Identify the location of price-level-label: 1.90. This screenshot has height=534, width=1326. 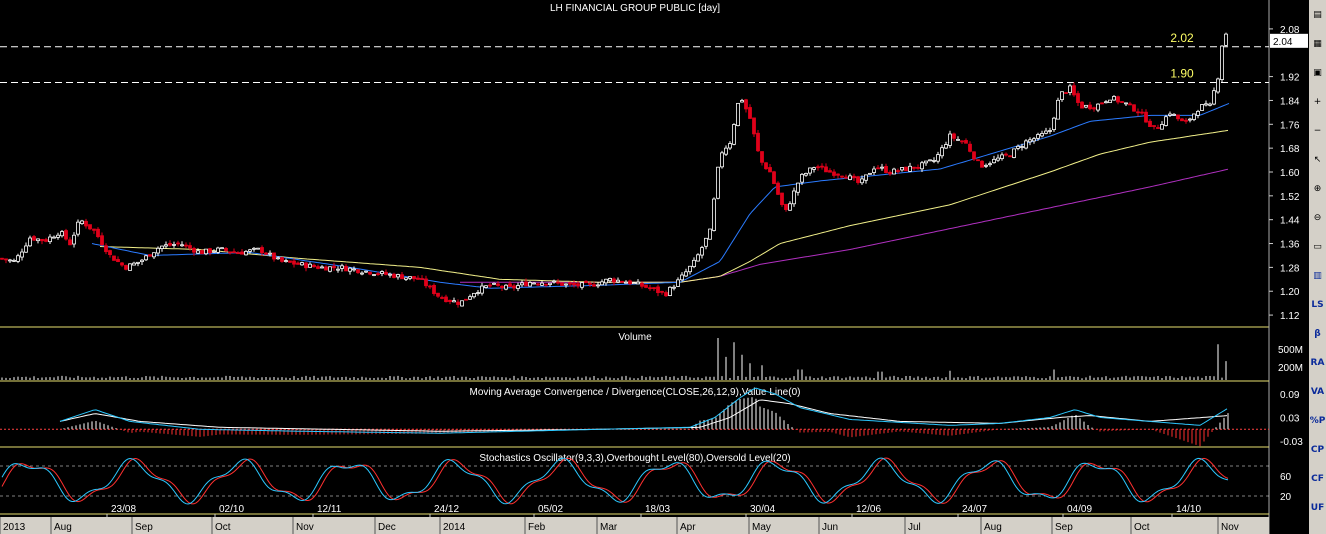
(1182, 74).